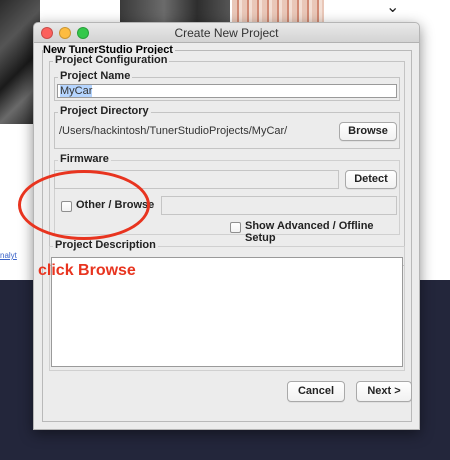 This screenshot has height=460, width=450. I want to click on detect-button: Detect, so click(371, 179).